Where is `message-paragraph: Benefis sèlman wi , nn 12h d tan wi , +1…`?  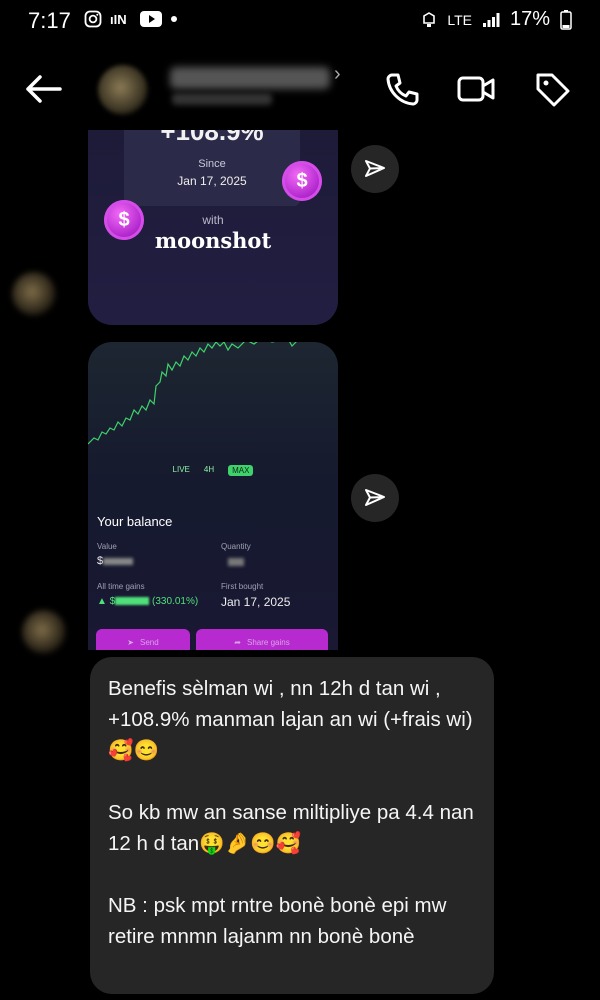 message-paragraph: Benefis sèlman wi , nn 12h d tan wi , +1… is located at coordinates (290, 719).